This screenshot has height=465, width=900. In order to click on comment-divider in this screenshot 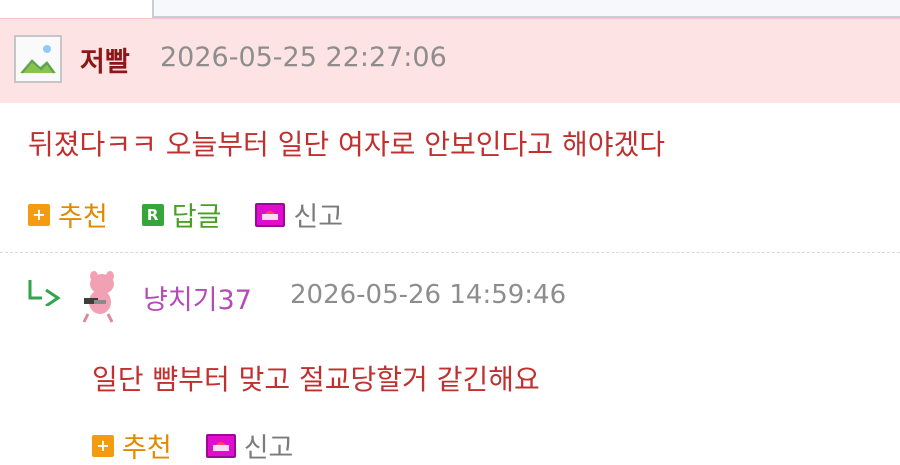, I will do `click(450, 252)`.